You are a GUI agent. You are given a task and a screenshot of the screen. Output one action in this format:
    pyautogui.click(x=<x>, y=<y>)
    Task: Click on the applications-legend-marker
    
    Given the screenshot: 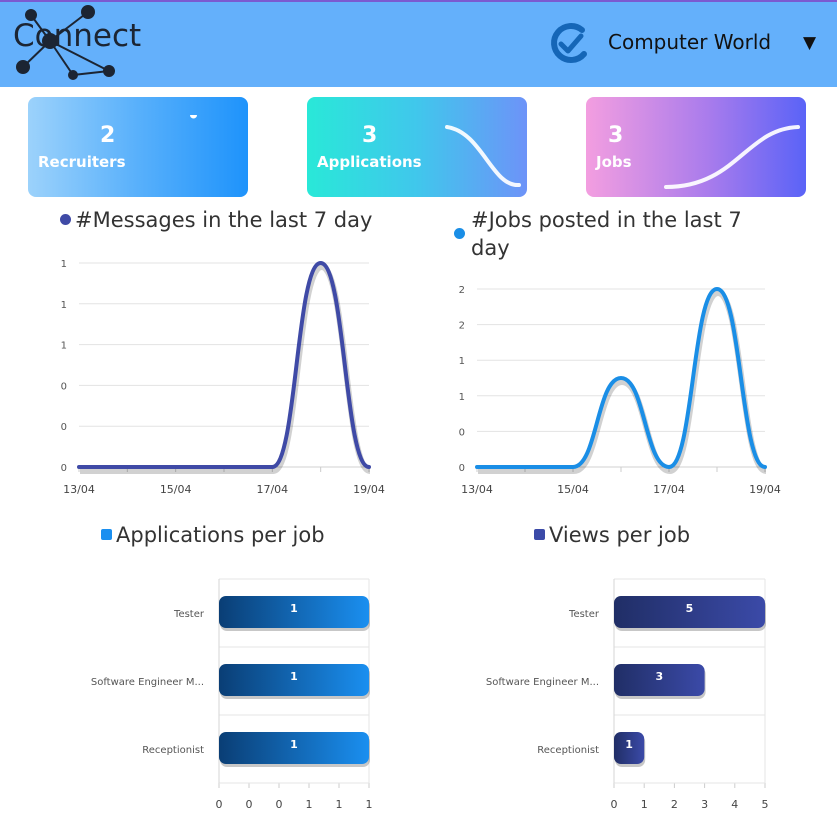 What is the action you would take?
    pyautogui.click(x=106, y=534)
    